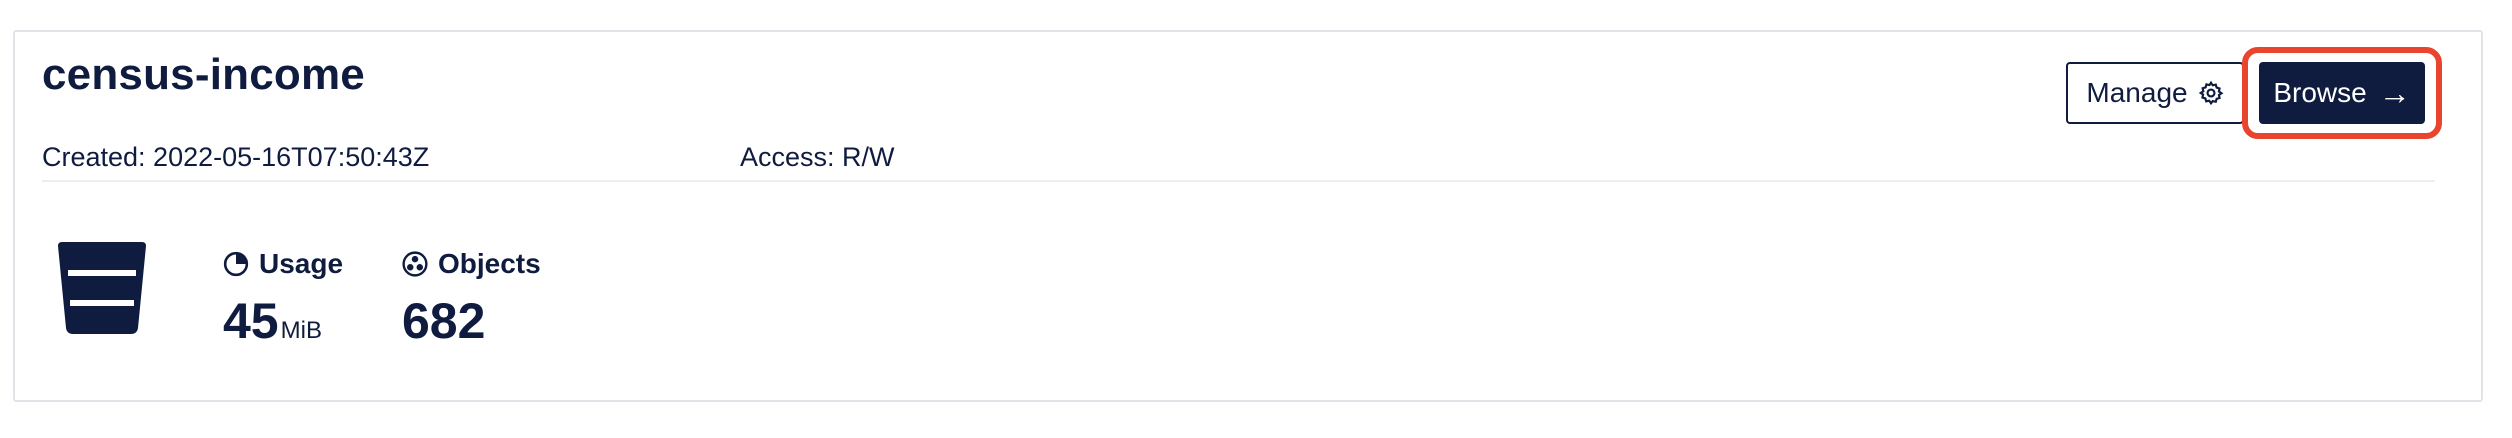 The height and width of the screenshot is (438, 2512). Describe the element at coordinates (102, 288) in the screenshot. I see `bucket-icon` at that location.